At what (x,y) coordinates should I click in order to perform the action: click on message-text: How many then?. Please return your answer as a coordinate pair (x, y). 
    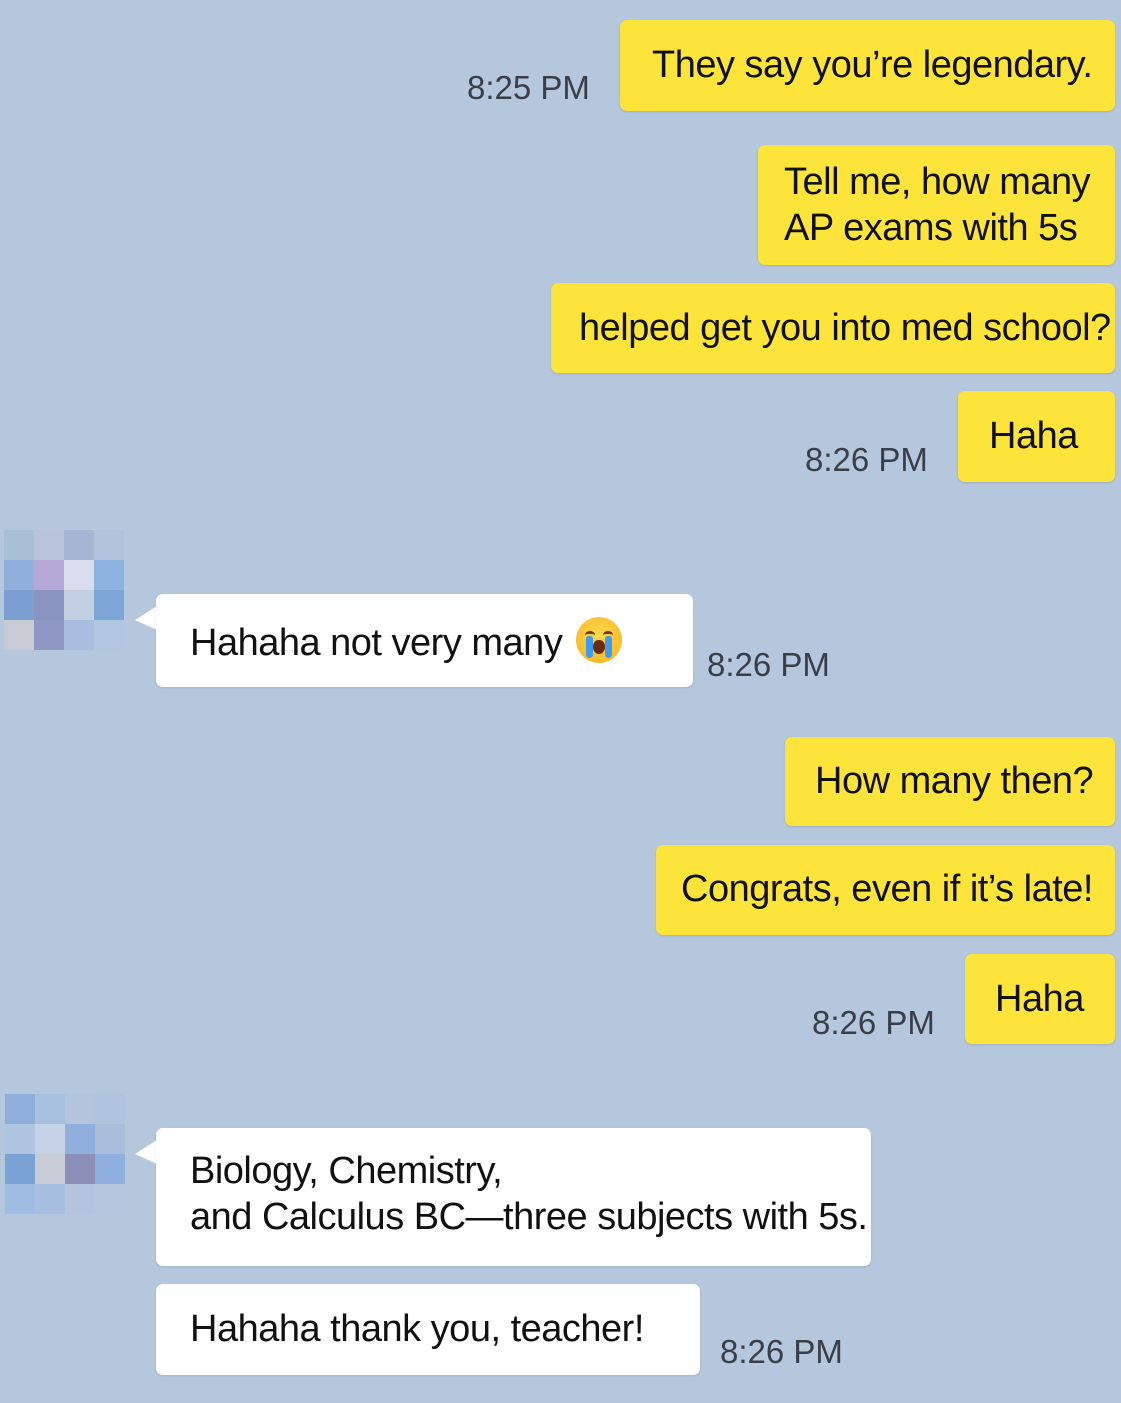
    Looking at the image, I should click on (954, 781).